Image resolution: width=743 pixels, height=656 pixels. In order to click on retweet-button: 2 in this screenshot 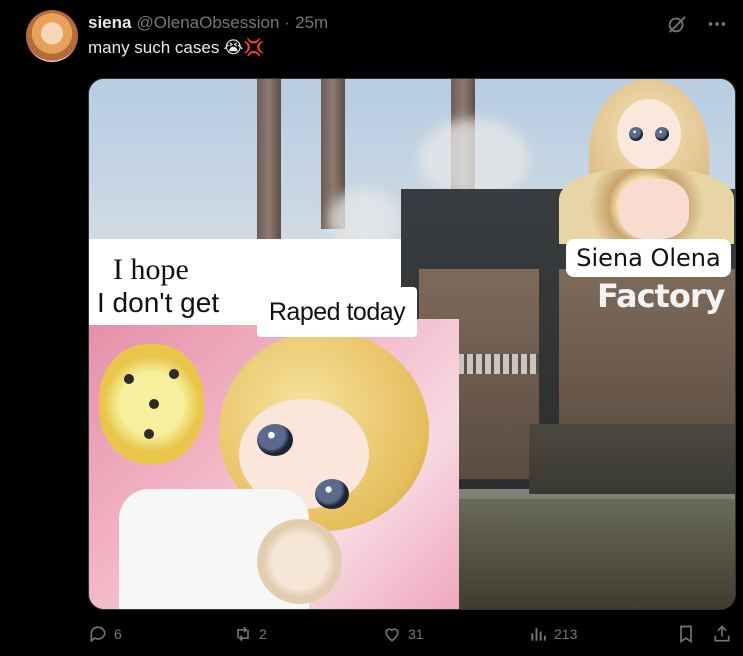, I will do `click(250, 634)`.